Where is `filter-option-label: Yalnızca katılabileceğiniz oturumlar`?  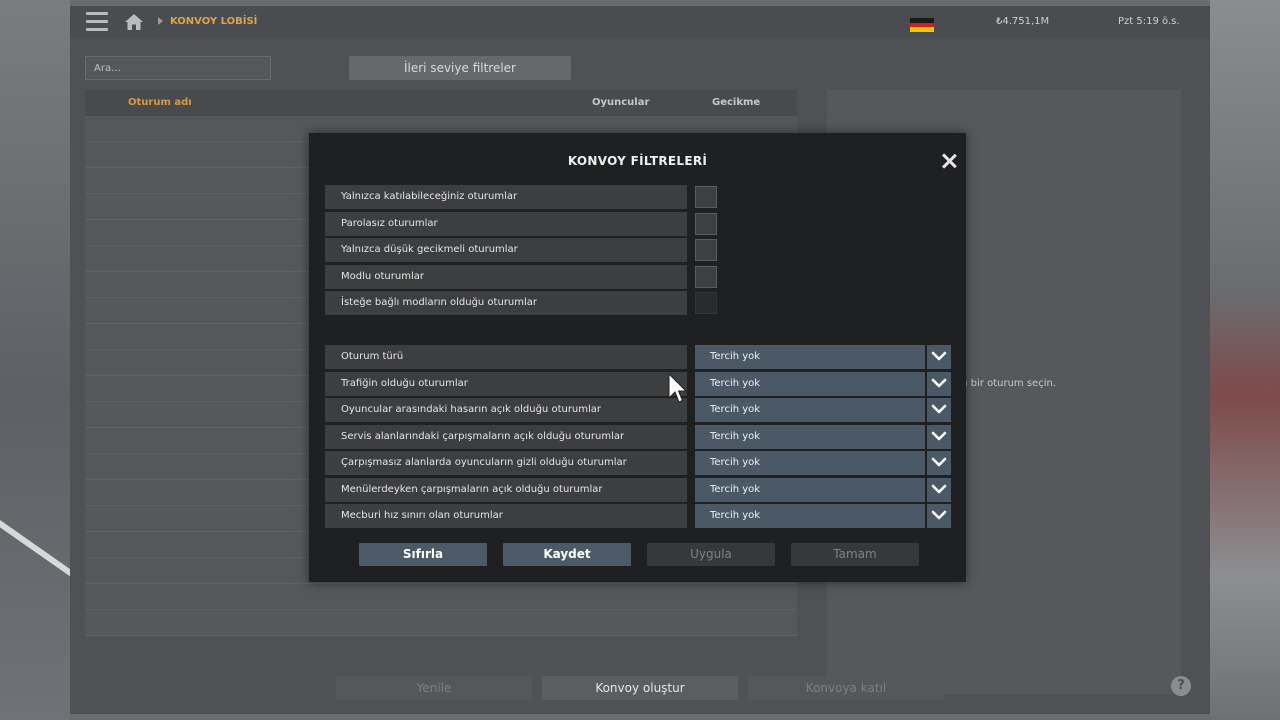
filter-option-label: Yalnızca katılabileceğiniz oturumlar is located at coordinates (506, 197).